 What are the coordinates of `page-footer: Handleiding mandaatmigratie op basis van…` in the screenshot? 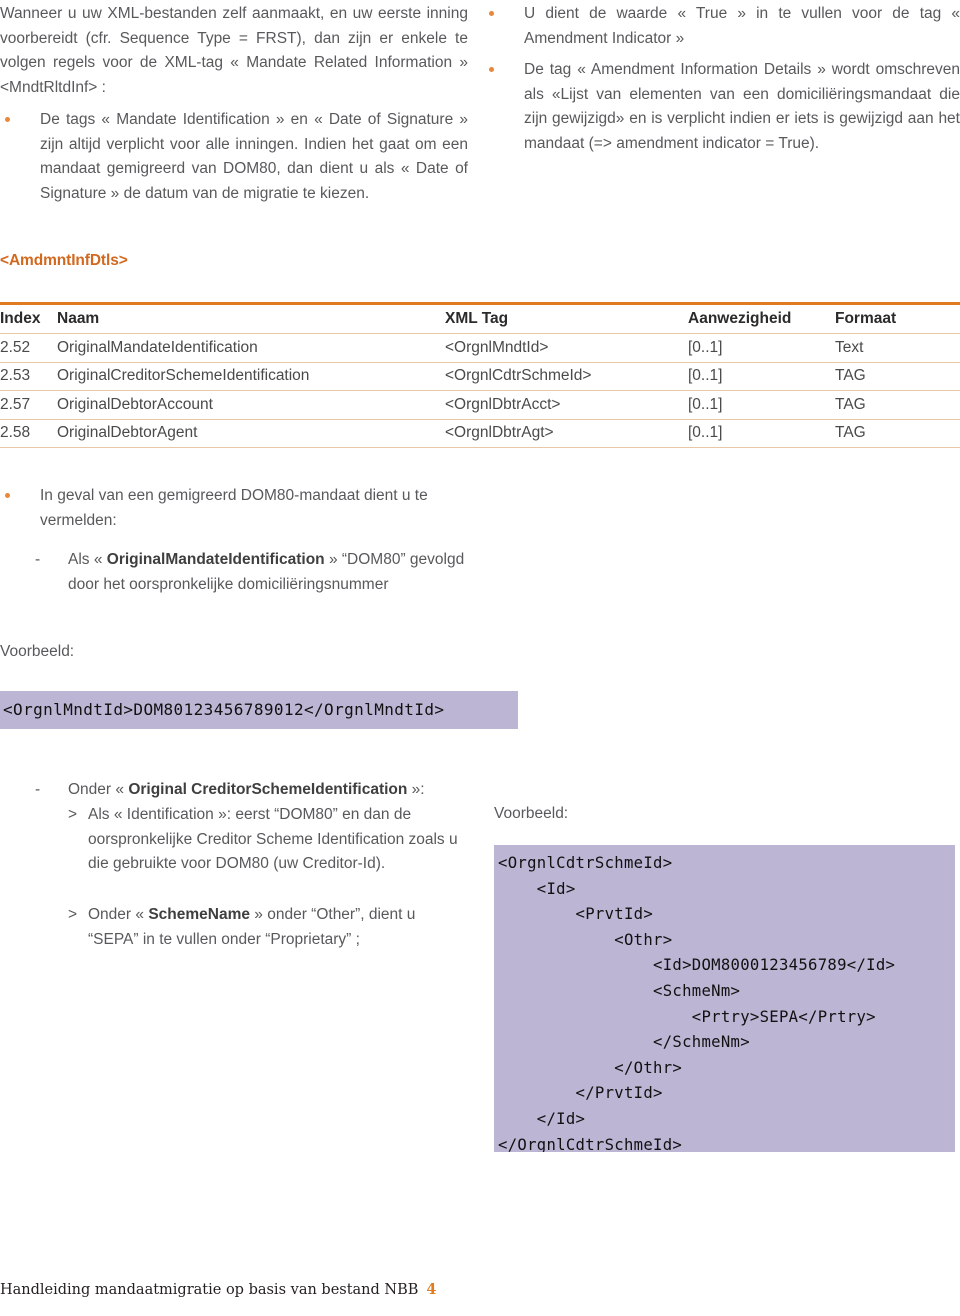 It's located at (218, 1289).